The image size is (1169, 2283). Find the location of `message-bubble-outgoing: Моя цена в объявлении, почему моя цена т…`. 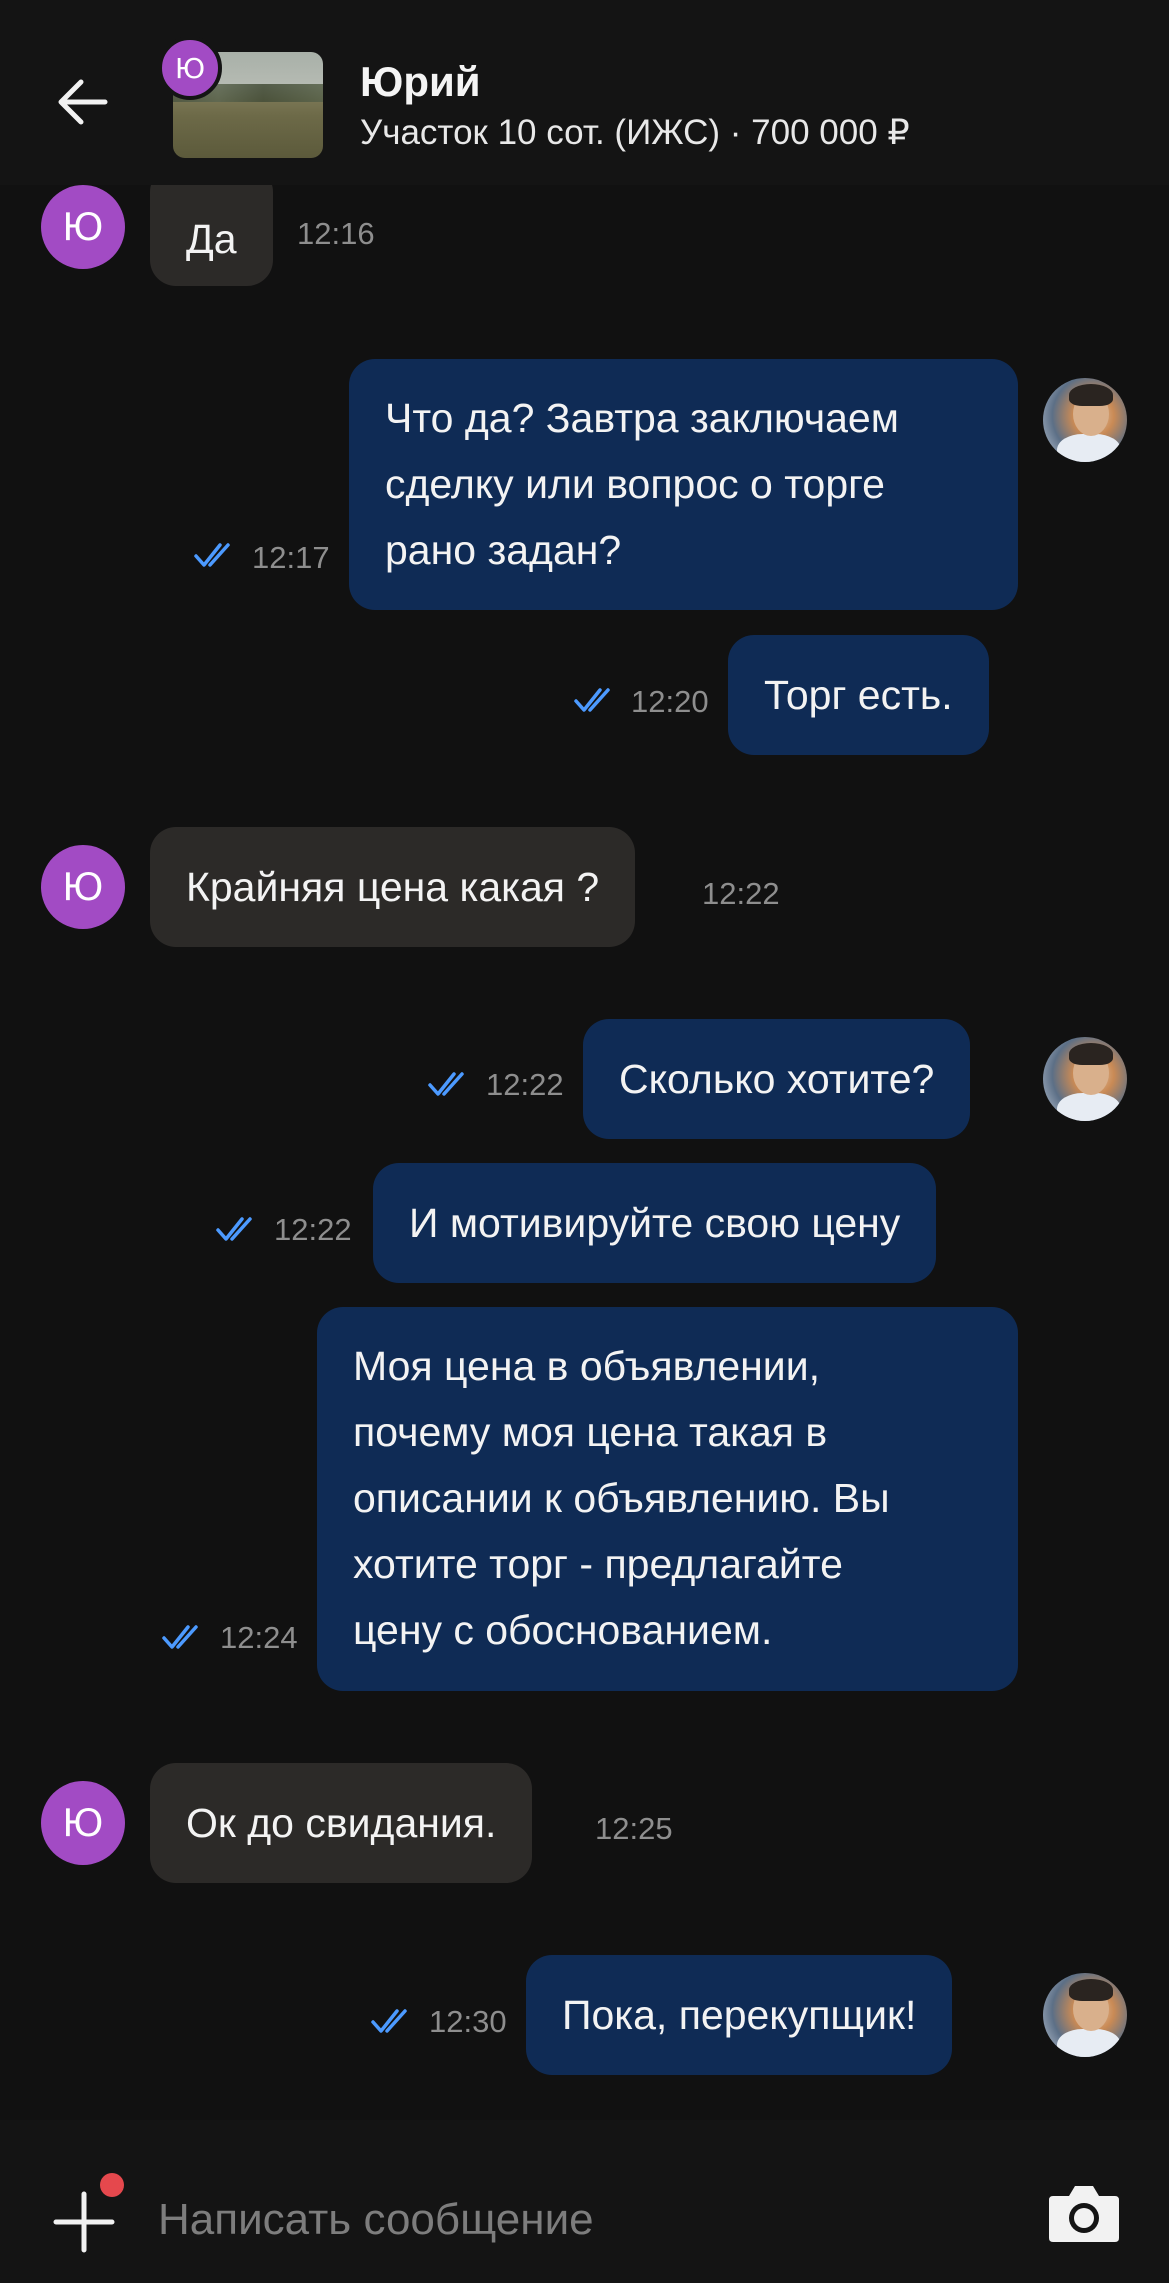

message-bubble-outgoing: Моя цена в объявлении, почему моя цена т… is located at coordinates (667, 1499).